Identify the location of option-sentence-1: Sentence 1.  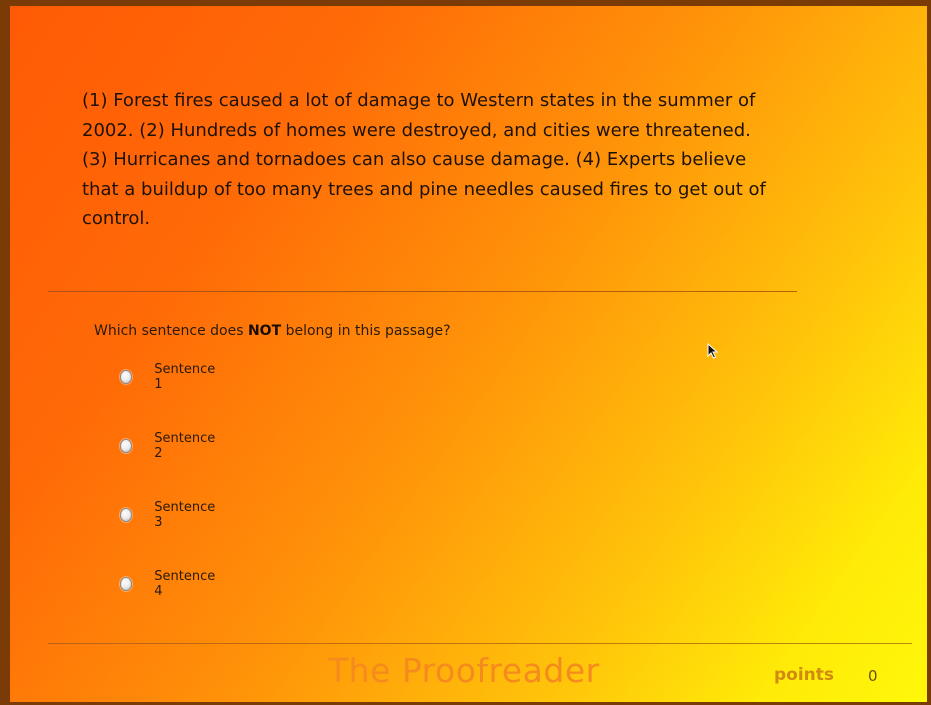
(168, 377).